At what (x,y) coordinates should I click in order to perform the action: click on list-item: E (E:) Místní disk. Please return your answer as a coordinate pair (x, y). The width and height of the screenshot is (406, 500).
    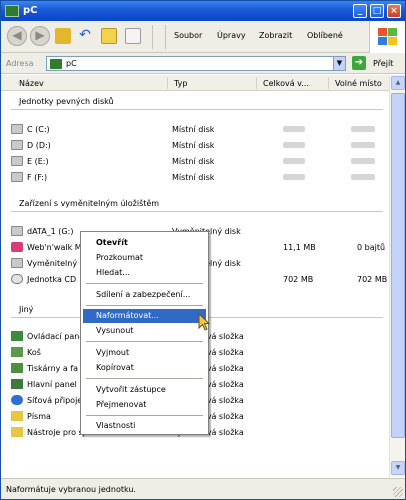
    Looking at the image, I should click on (195, 161).